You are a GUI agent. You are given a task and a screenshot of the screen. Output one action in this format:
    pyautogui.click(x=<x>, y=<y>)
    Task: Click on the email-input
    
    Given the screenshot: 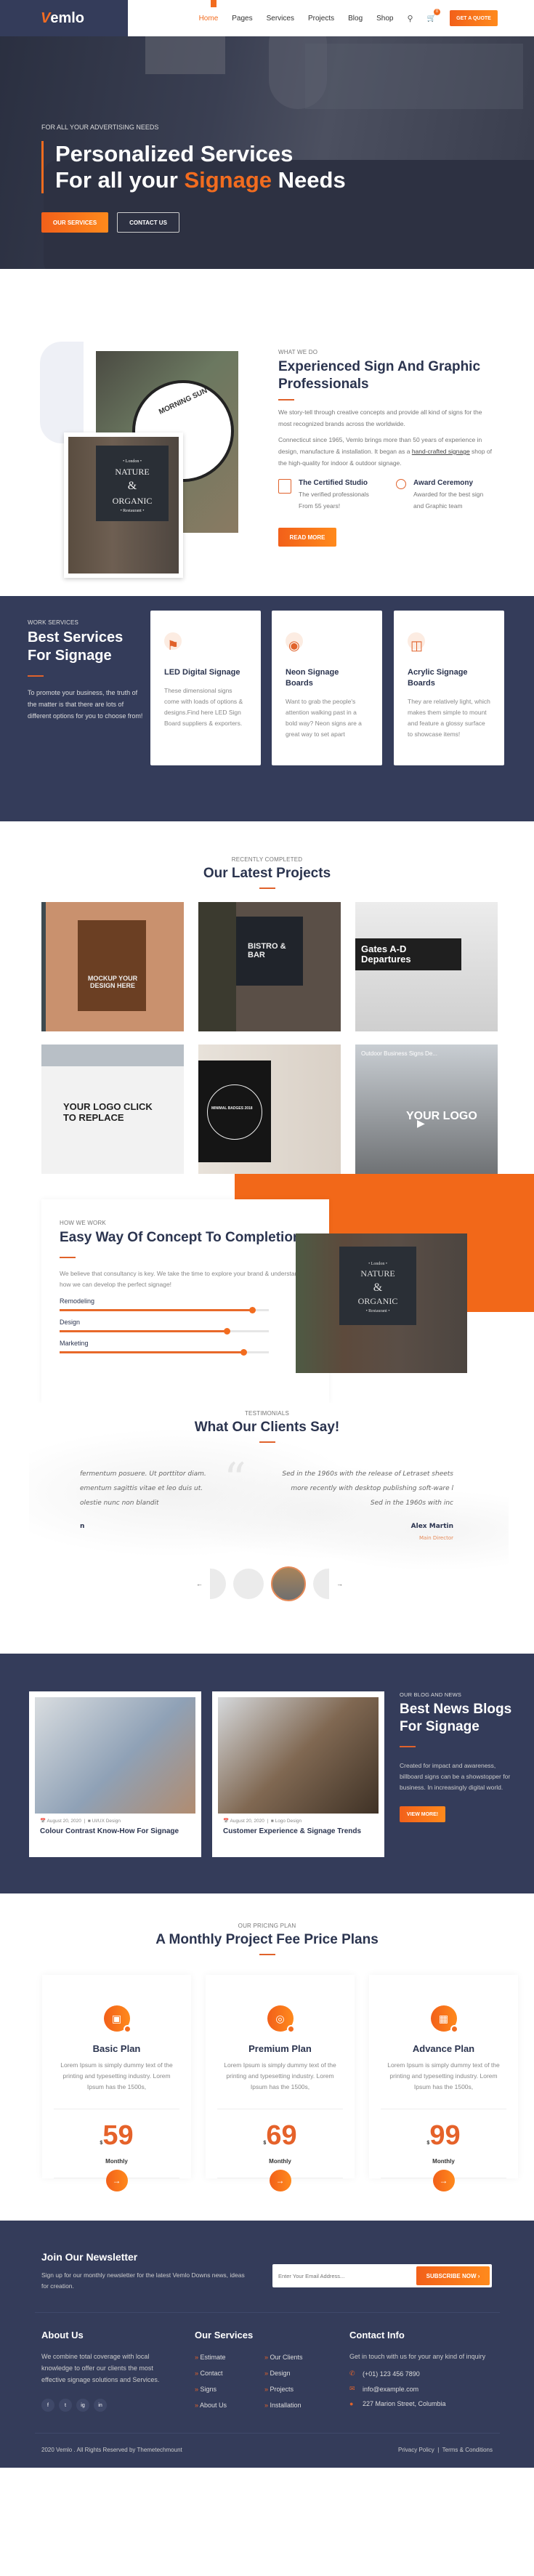 What is the action you would take?
    pyautogui.click(x=345, y=2275)
    